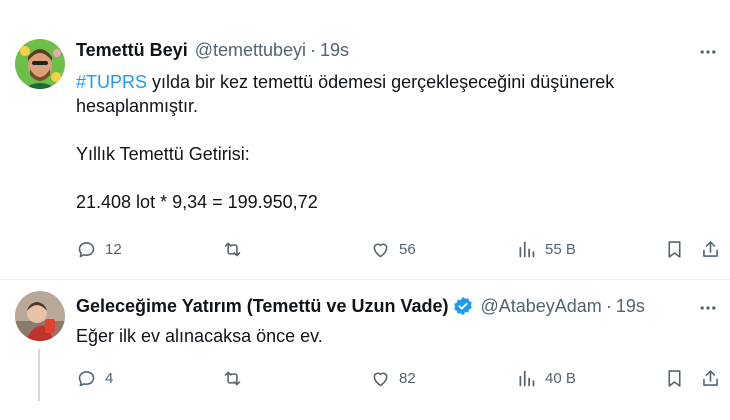  What do you see at coordinates (199, 336) in the screenshot?
I see `tweet-text-line: Eğer ilk ev alınacaksa önce ev.` at bounding box center [199, 336].